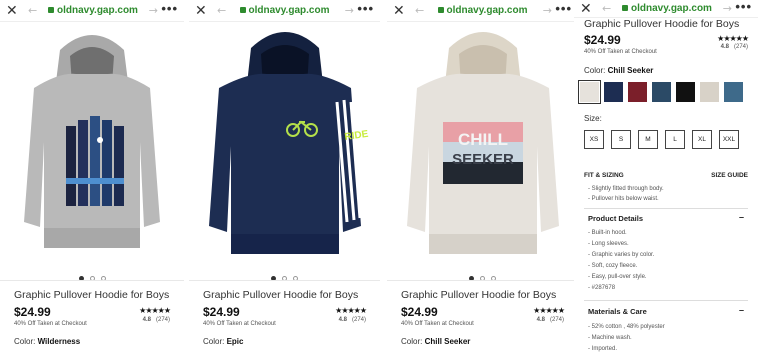  What do you see at coordinates (540, 320) in the screenshot?
I see `rating-value: 4.8` at bounding box center [540, 320].